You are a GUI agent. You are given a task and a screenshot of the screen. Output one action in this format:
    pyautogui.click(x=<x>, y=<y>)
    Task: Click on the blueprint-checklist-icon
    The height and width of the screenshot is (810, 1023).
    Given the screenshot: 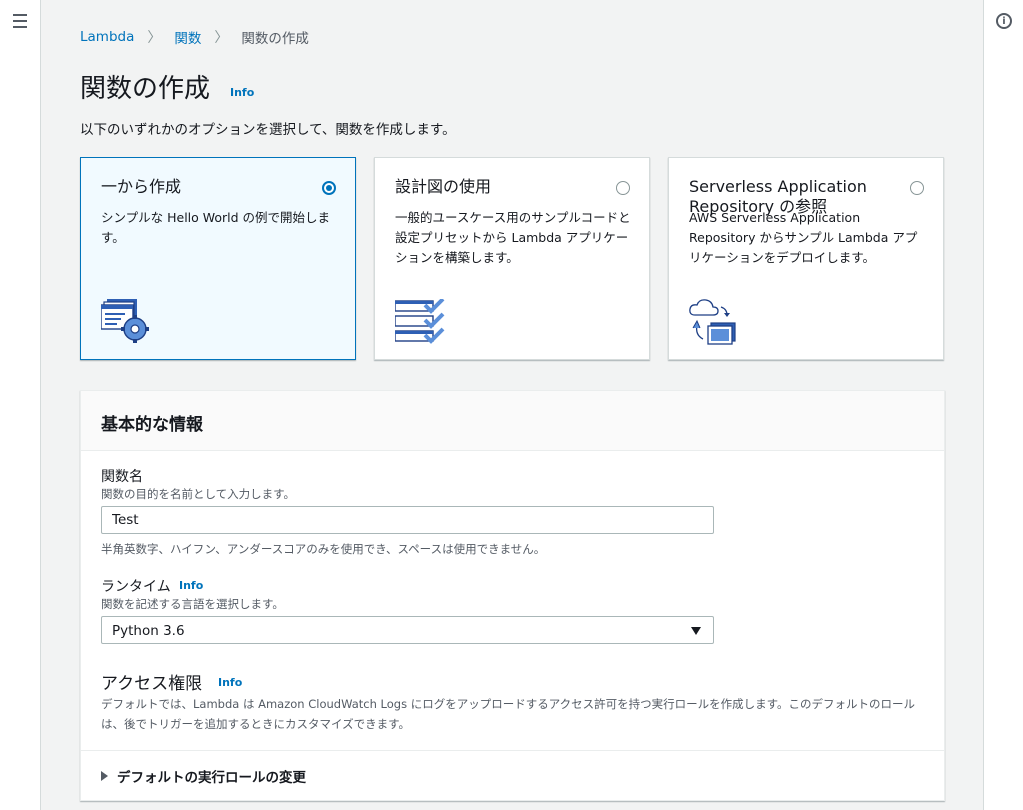 What is the action you would take?
    pyautogui.click(x=420, y=321)
    